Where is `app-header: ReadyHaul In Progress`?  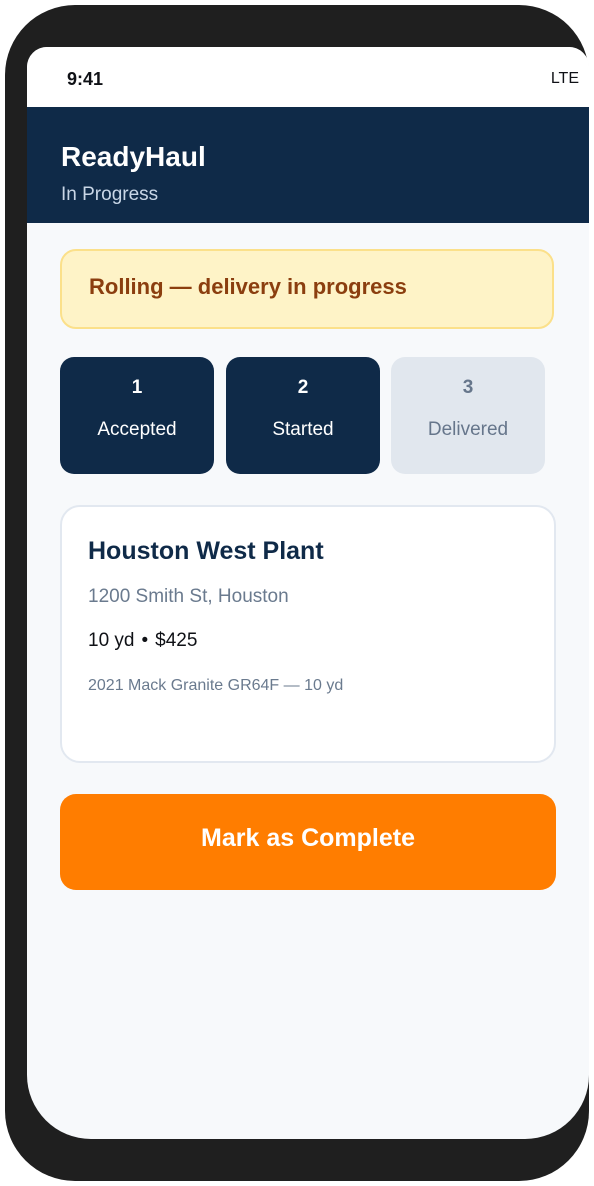 app-header: ReadyHaul In Progress is located at coordinates (308, 165).